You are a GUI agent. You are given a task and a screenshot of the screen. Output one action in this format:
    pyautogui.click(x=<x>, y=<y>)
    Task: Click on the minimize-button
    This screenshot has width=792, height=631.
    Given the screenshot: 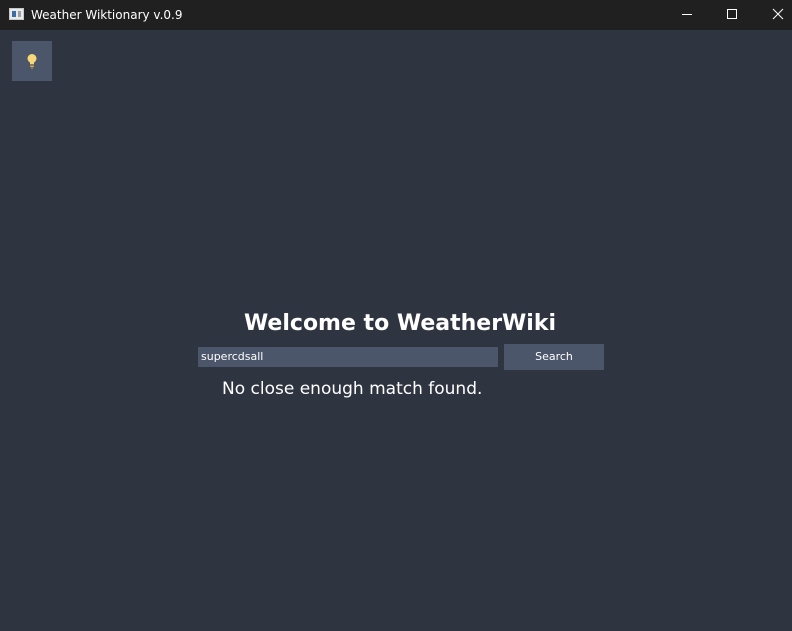 What is the action you would take?
    pyautogui.click(x=687, y=15)
    